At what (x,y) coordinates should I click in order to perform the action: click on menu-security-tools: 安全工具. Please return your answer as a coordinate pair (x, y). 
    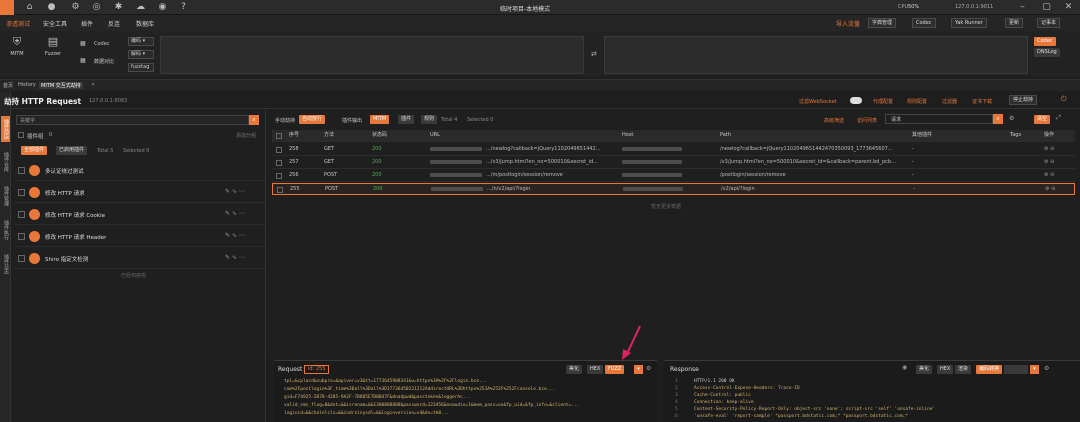
    Looking at the image, I should click on (55, 23).